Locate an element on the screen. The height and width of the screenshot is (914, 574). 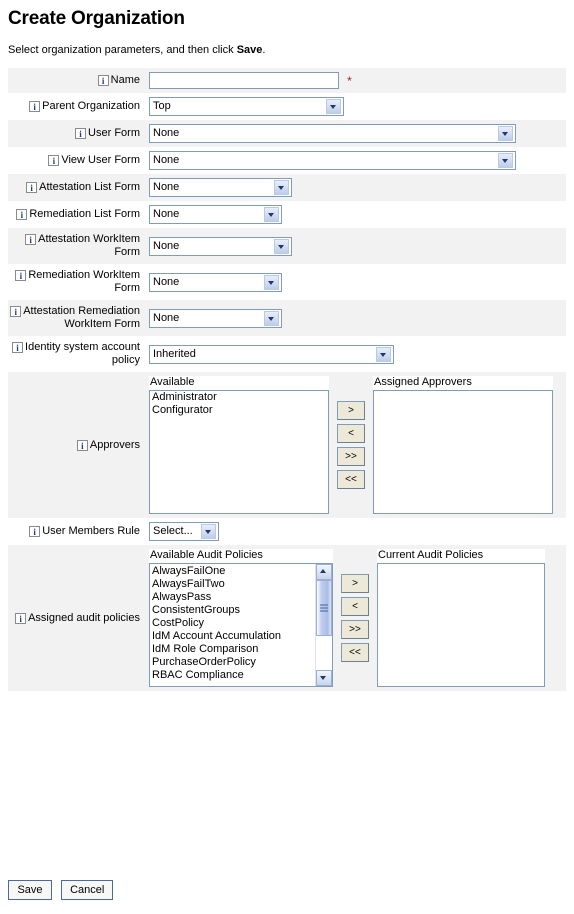
label-attestation-workitem-form: i Attestation WorkItem Form is located at coordinates (76, 246).